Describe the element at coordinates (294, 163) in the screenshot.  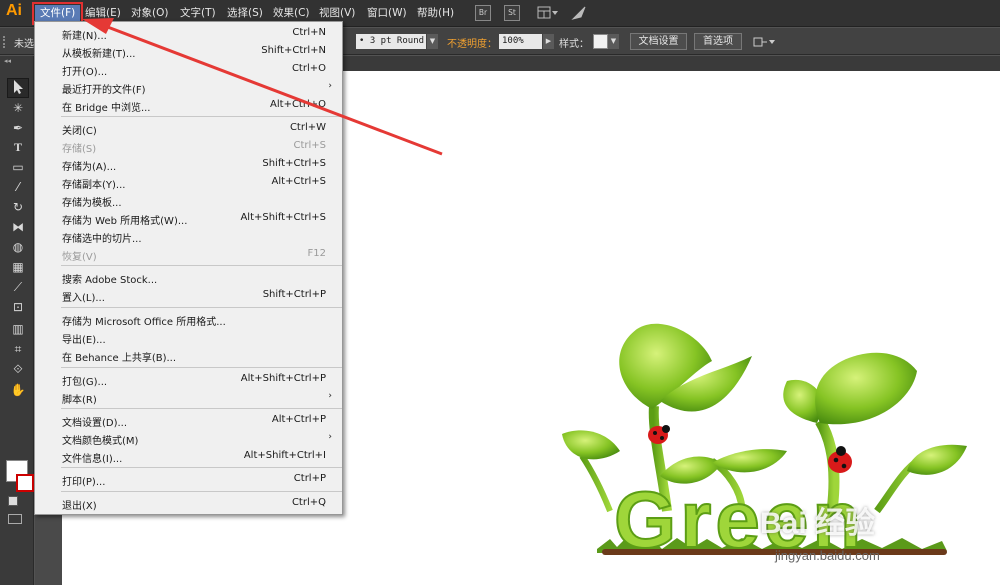
I see `file-menu-item-shortcut: Shift+Ctrl+S` at that location.